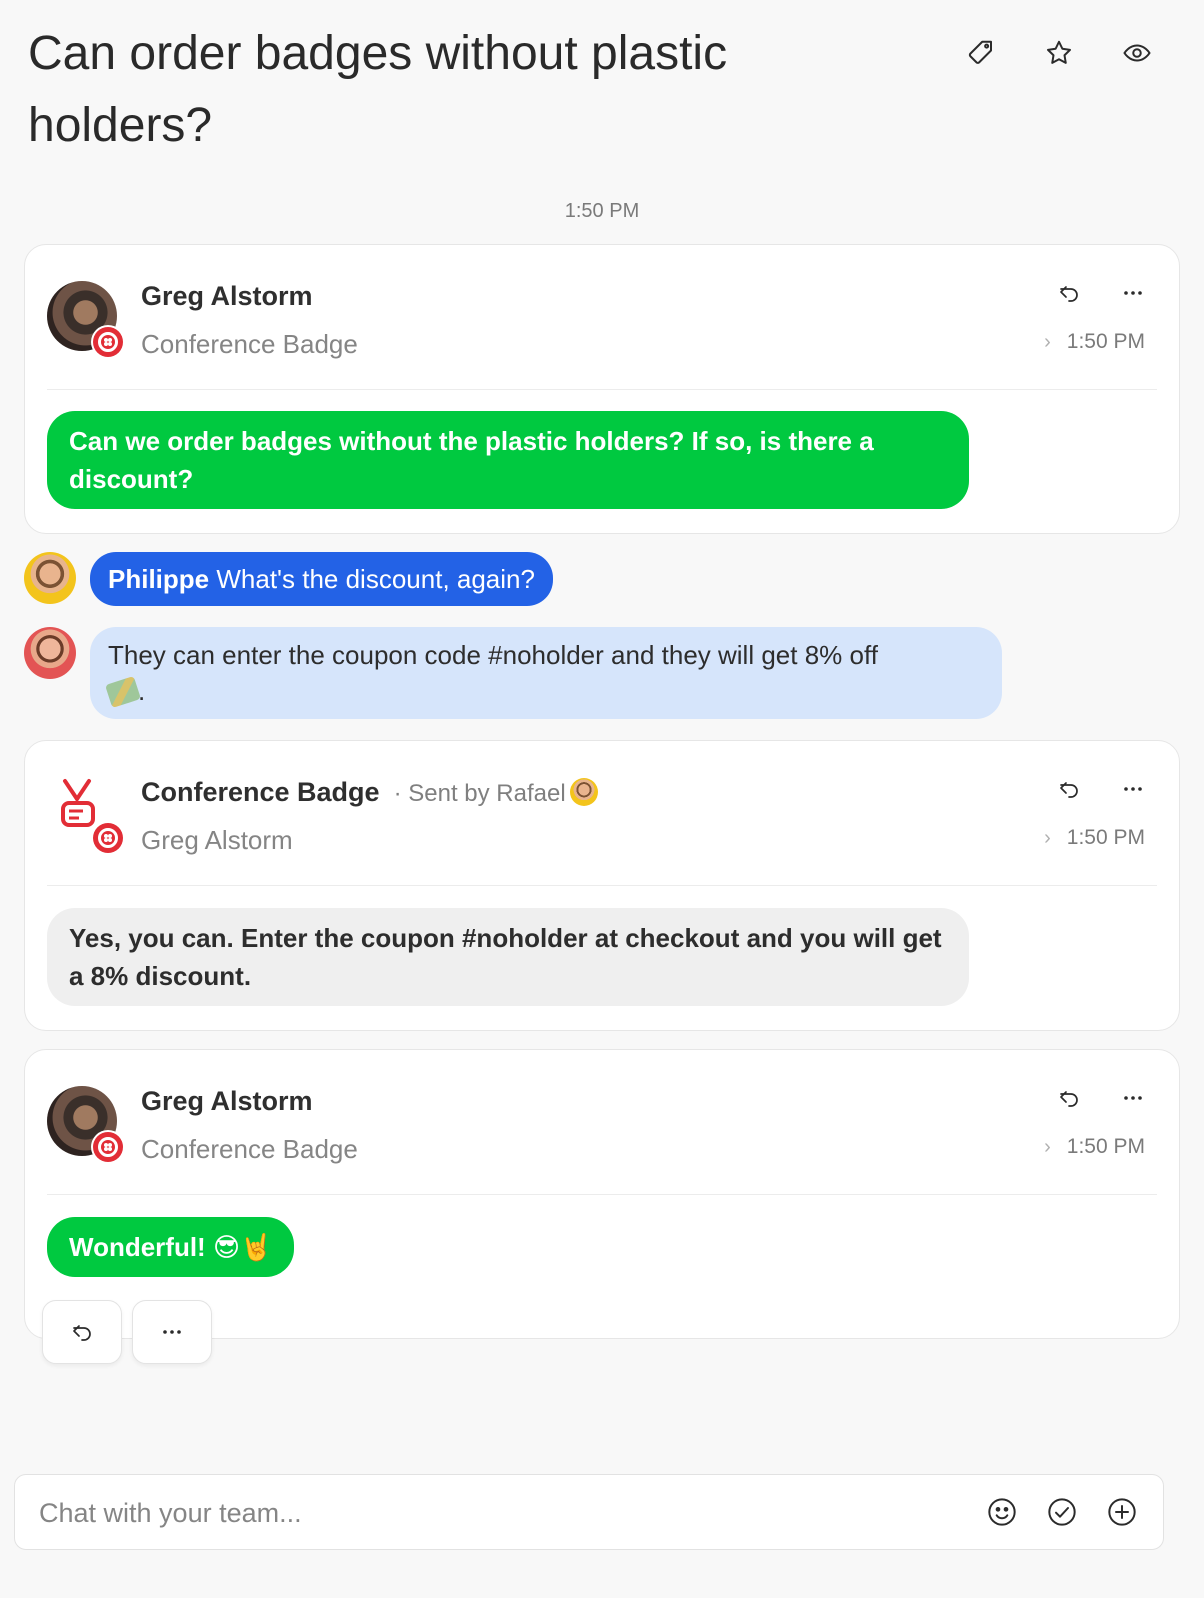 The height and width of the screenshot is (1598, 1204). Describe the element at coordinates (487, 793) in the screenshot. I see `sent-by-text: Sent by Rafael` at that location.